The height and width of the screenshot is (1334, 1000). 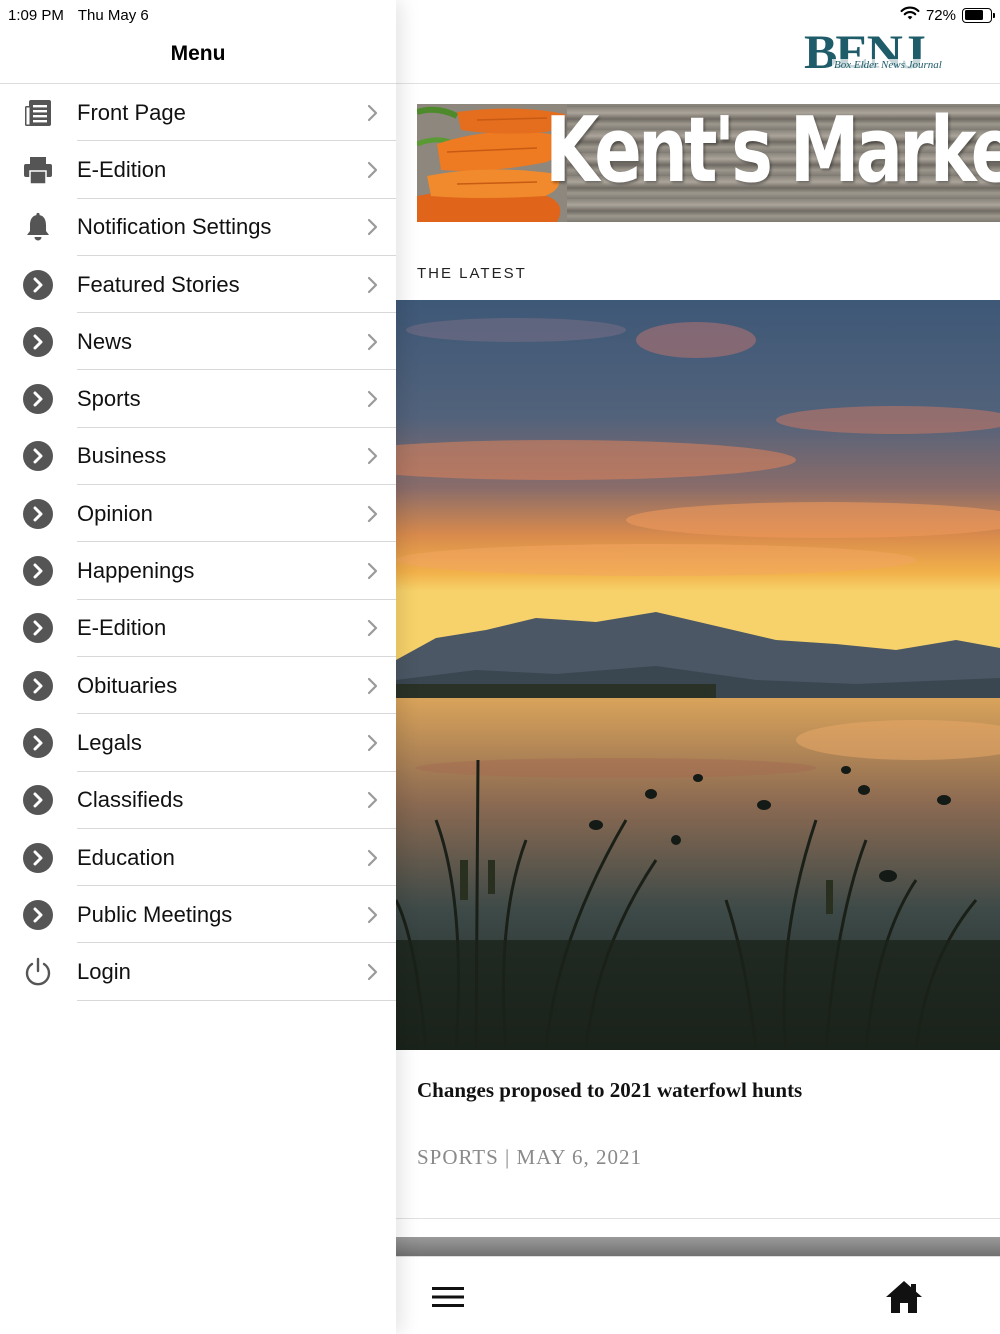 What do you see at coordinates (609, 1090) in the screenshot?
I see `story-title: Changes proposed to 2021 waterfowl hunts` at bounding box center [609, 1090].